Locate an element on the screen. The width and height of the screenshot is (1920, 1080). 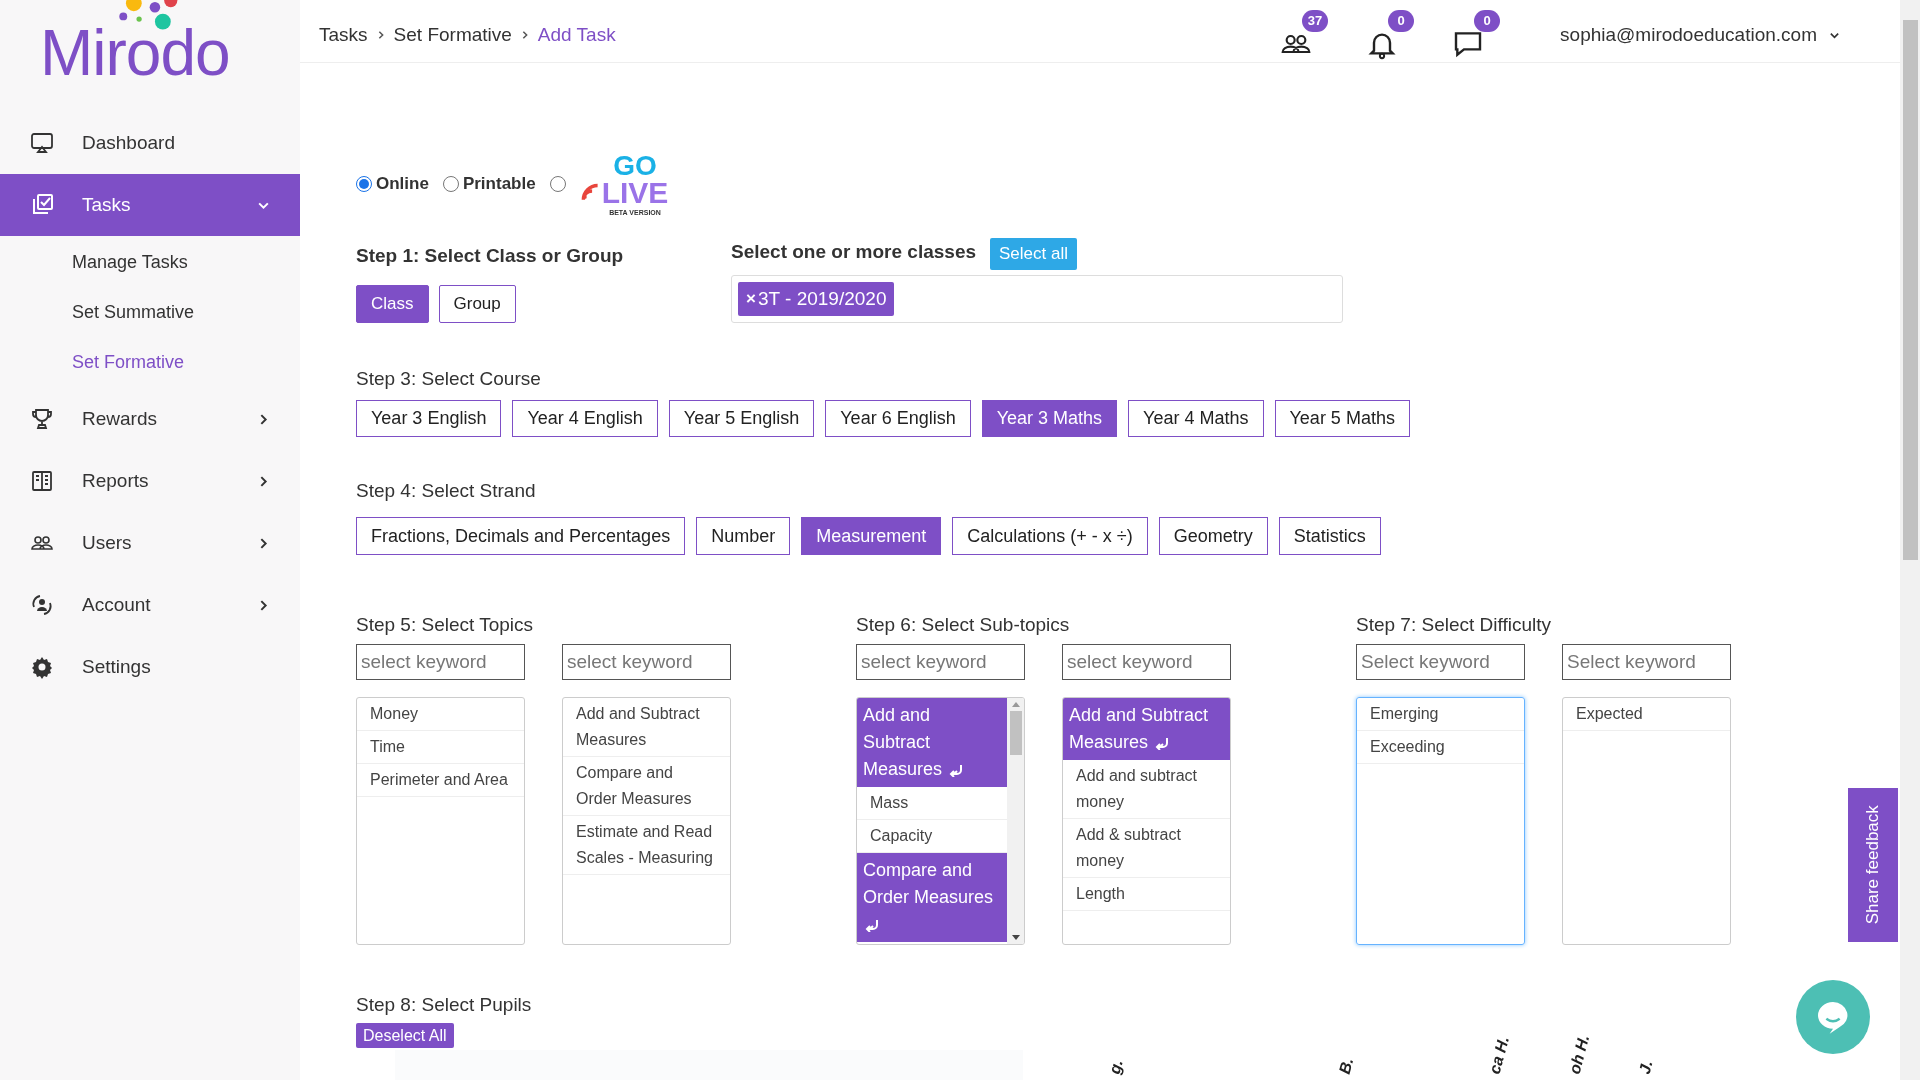
class-tag: ×3T - 2019/2020 is located at coordinates (816, 299).